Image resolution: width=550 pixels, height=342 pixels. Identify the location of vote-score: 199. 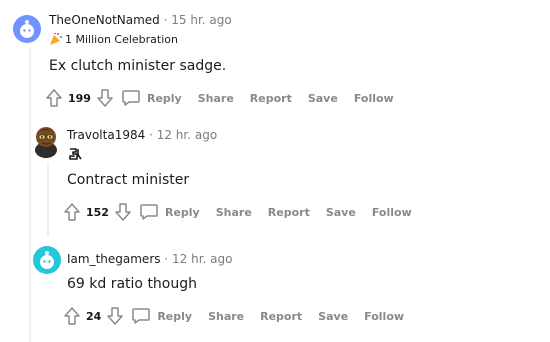
(79, 98).